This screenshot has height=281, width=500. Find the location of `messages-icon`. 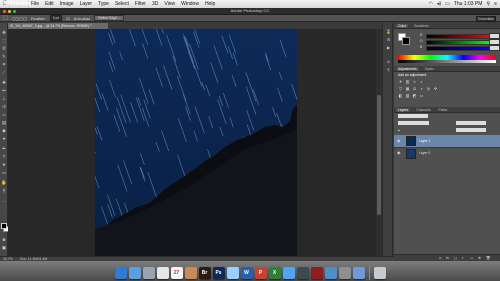

messages-icon is located at coordinates (288, 273).